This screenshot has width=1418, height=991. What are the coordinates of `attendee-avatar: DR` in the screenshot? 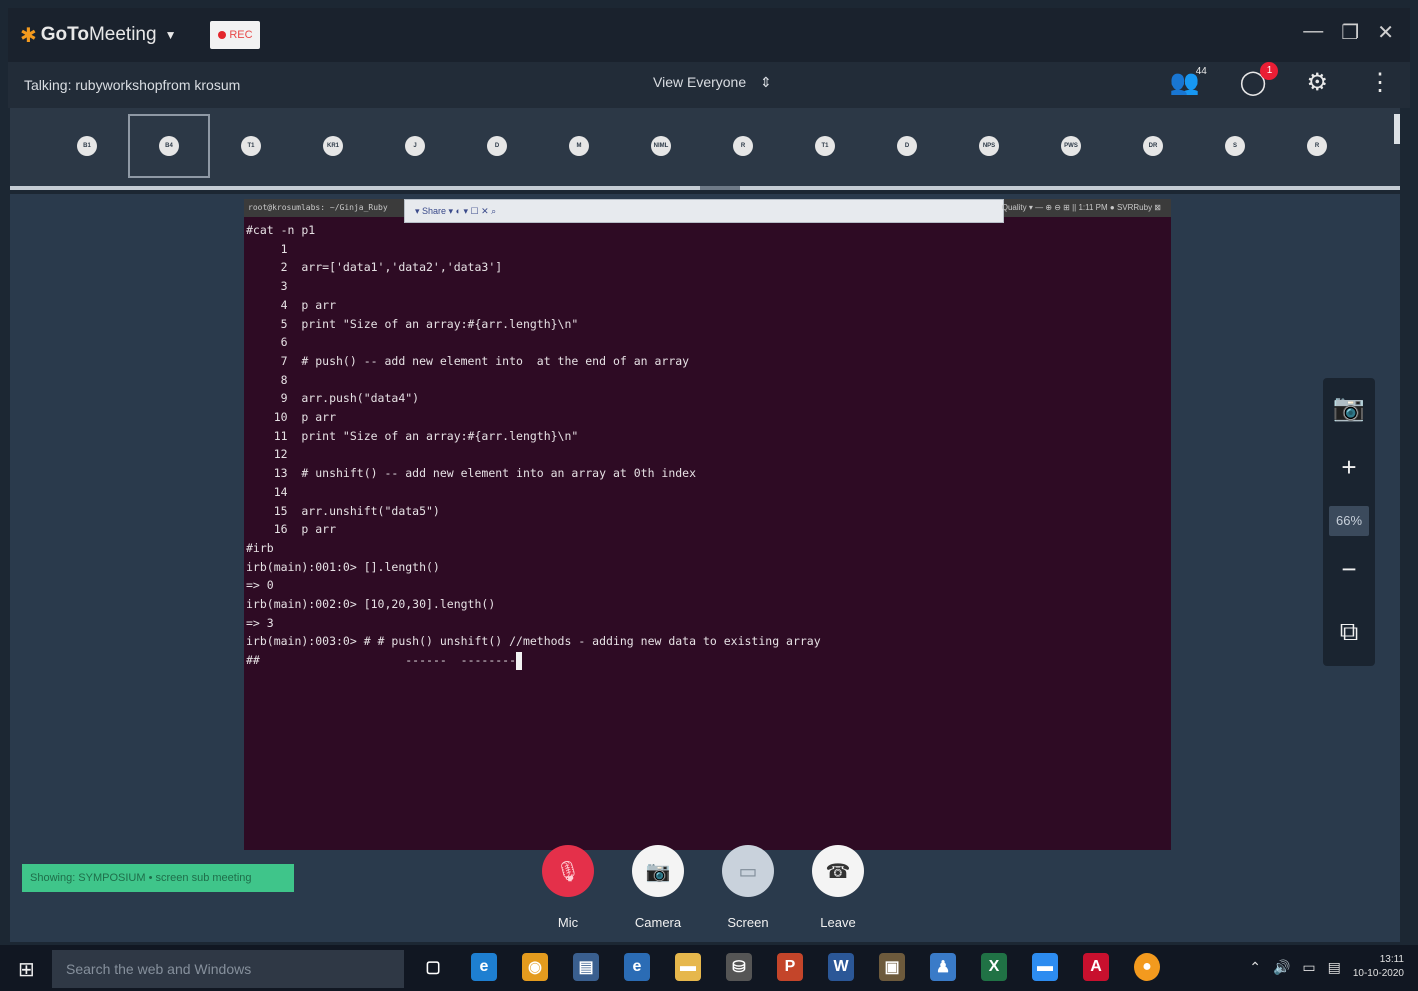 It's located at (1153, 146).